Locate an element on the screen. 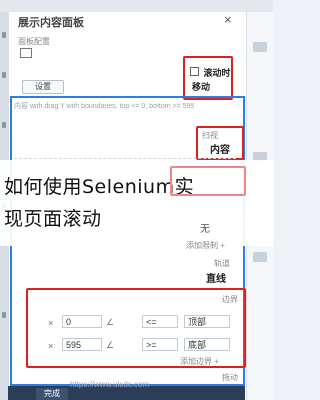 This screenshot has width=320, height=400. track-label: 轨道 is located at coordinates (222, 263).